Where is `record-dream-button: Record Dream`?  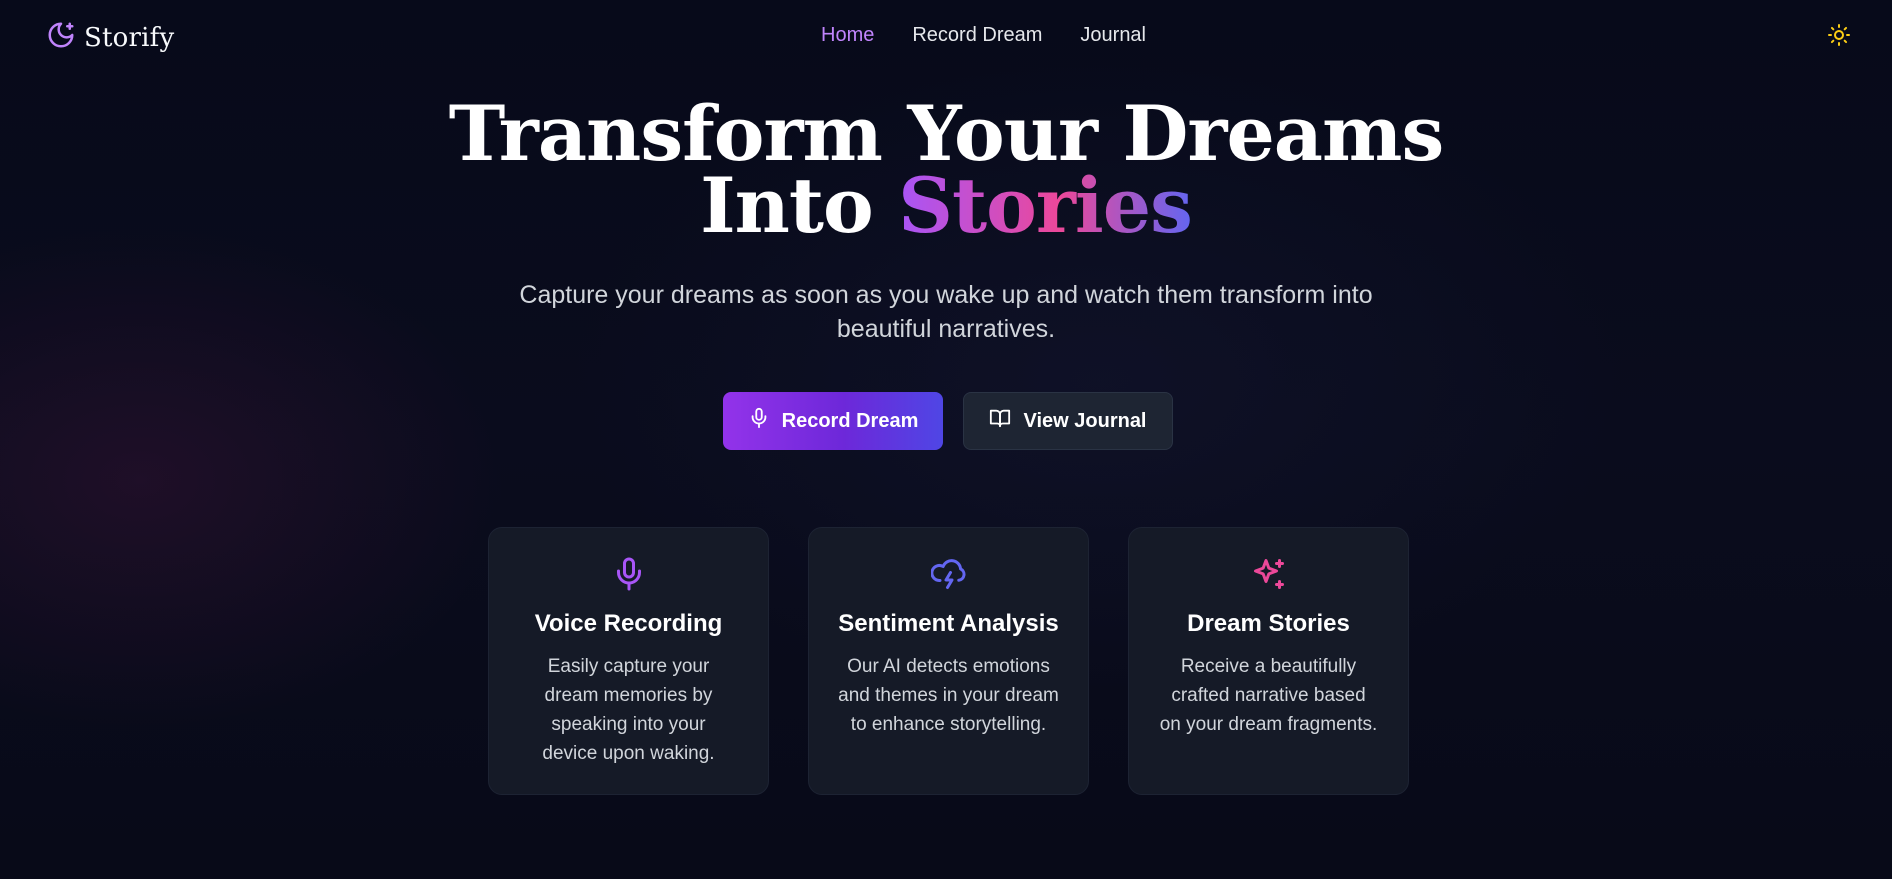 record-dream-button: Record Dream is located at coordinates (833, 421).